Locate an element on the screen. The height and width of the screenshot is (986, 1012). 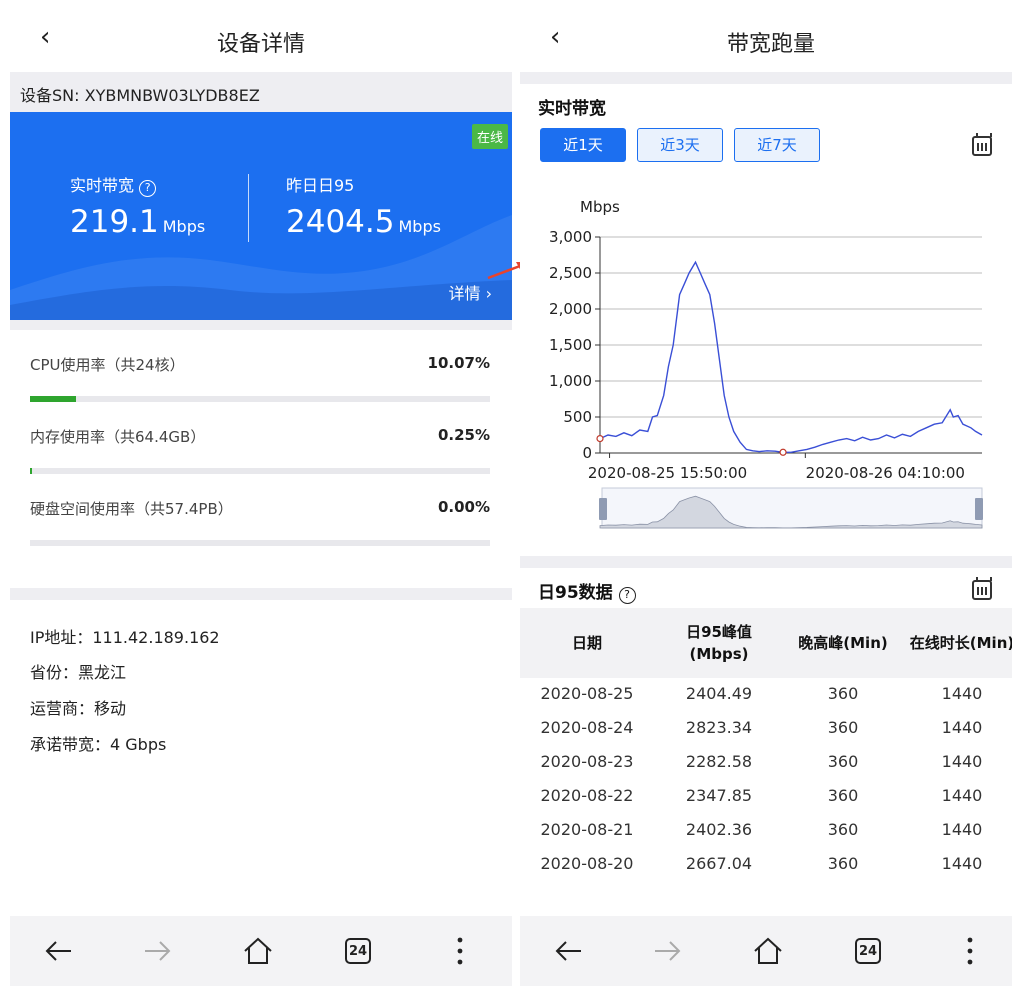
day95-title: 日95数据 ? is located at coordinates (587, 591).